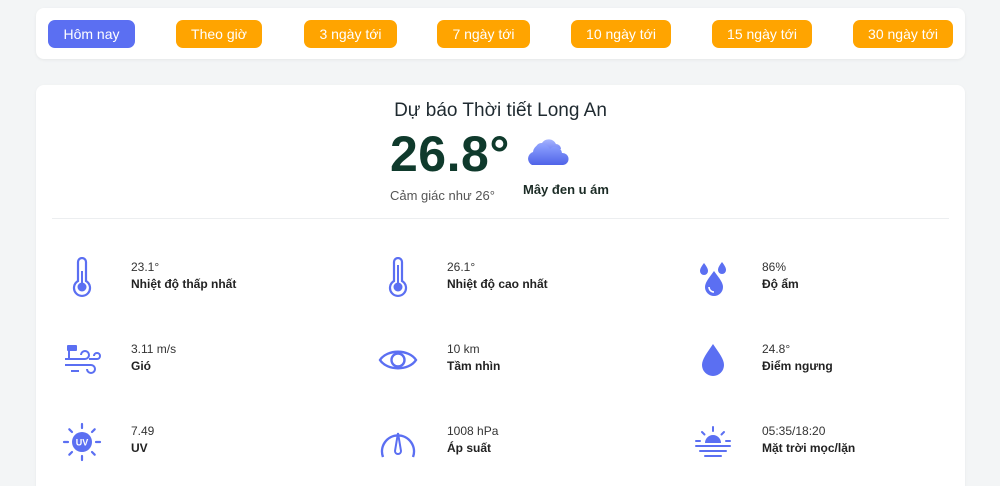  What do you see at coordinates (398, 277) in the screenshot?
I see `thermometer-high-icon` at bounding box center [398, 277].